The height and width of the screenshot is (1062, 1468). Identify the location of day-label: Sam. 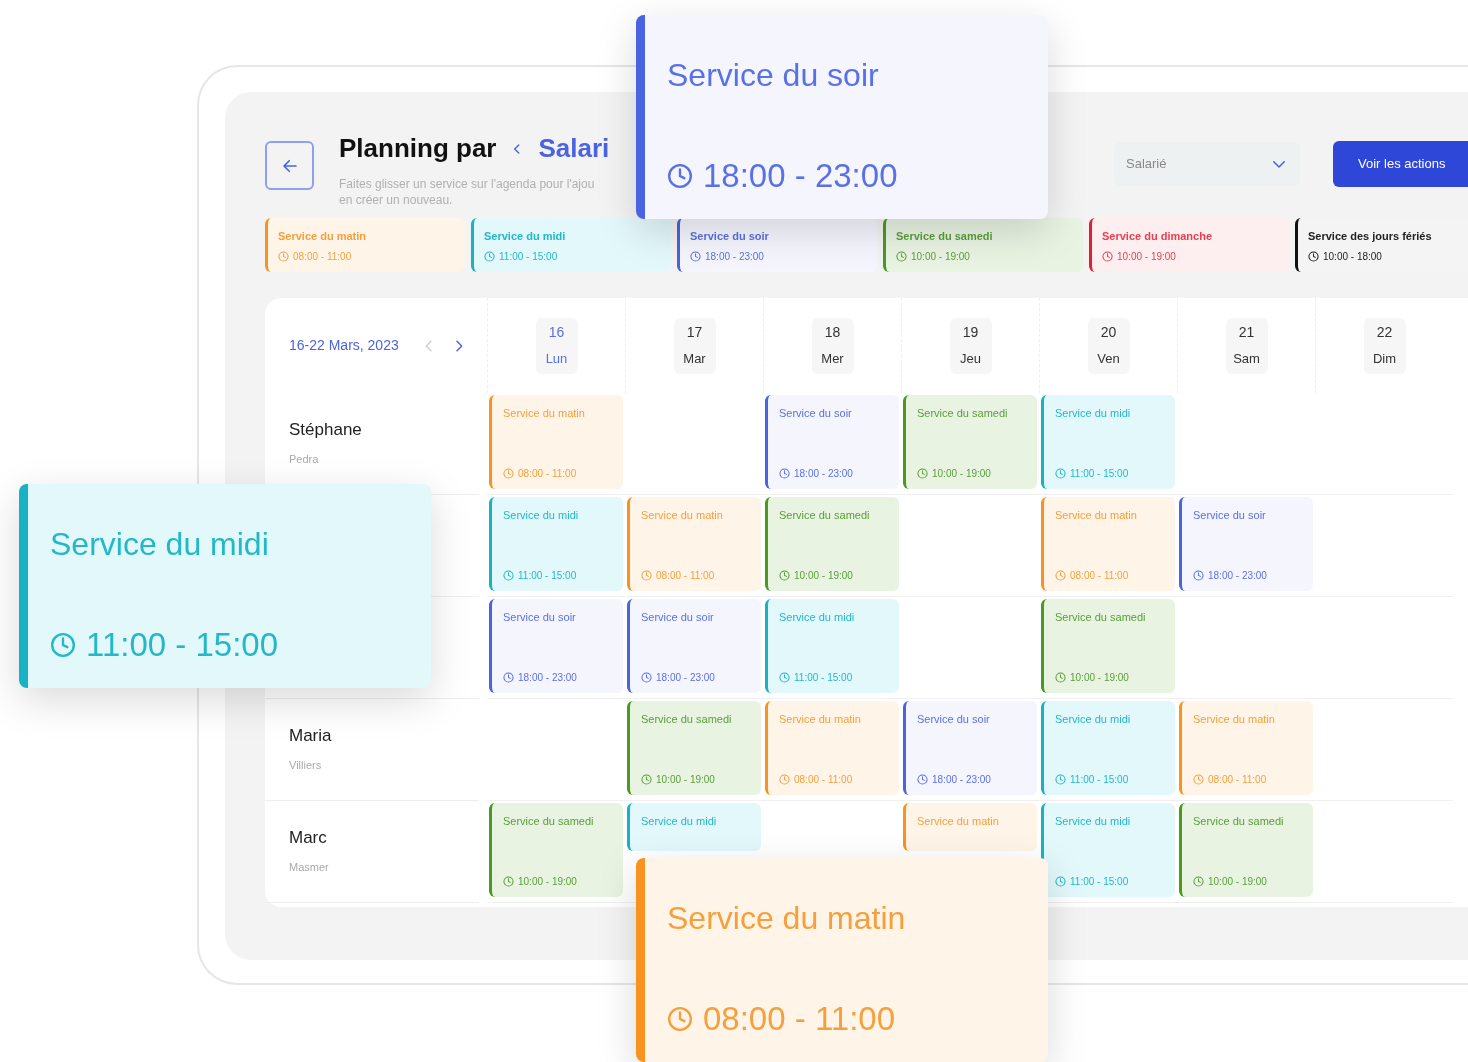
(1246, 359).